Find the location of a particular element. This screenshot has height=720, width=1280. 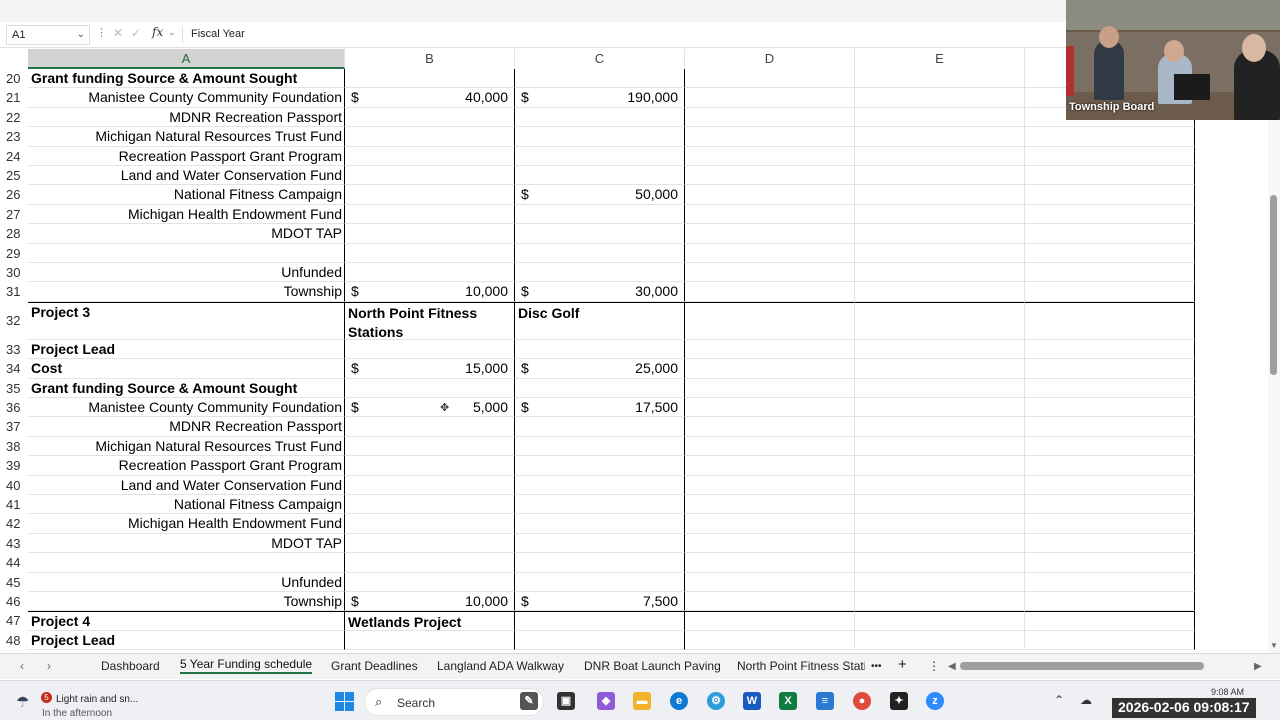

cell-a: MDNR Recreation Passport is located at coordinates (186, 117).